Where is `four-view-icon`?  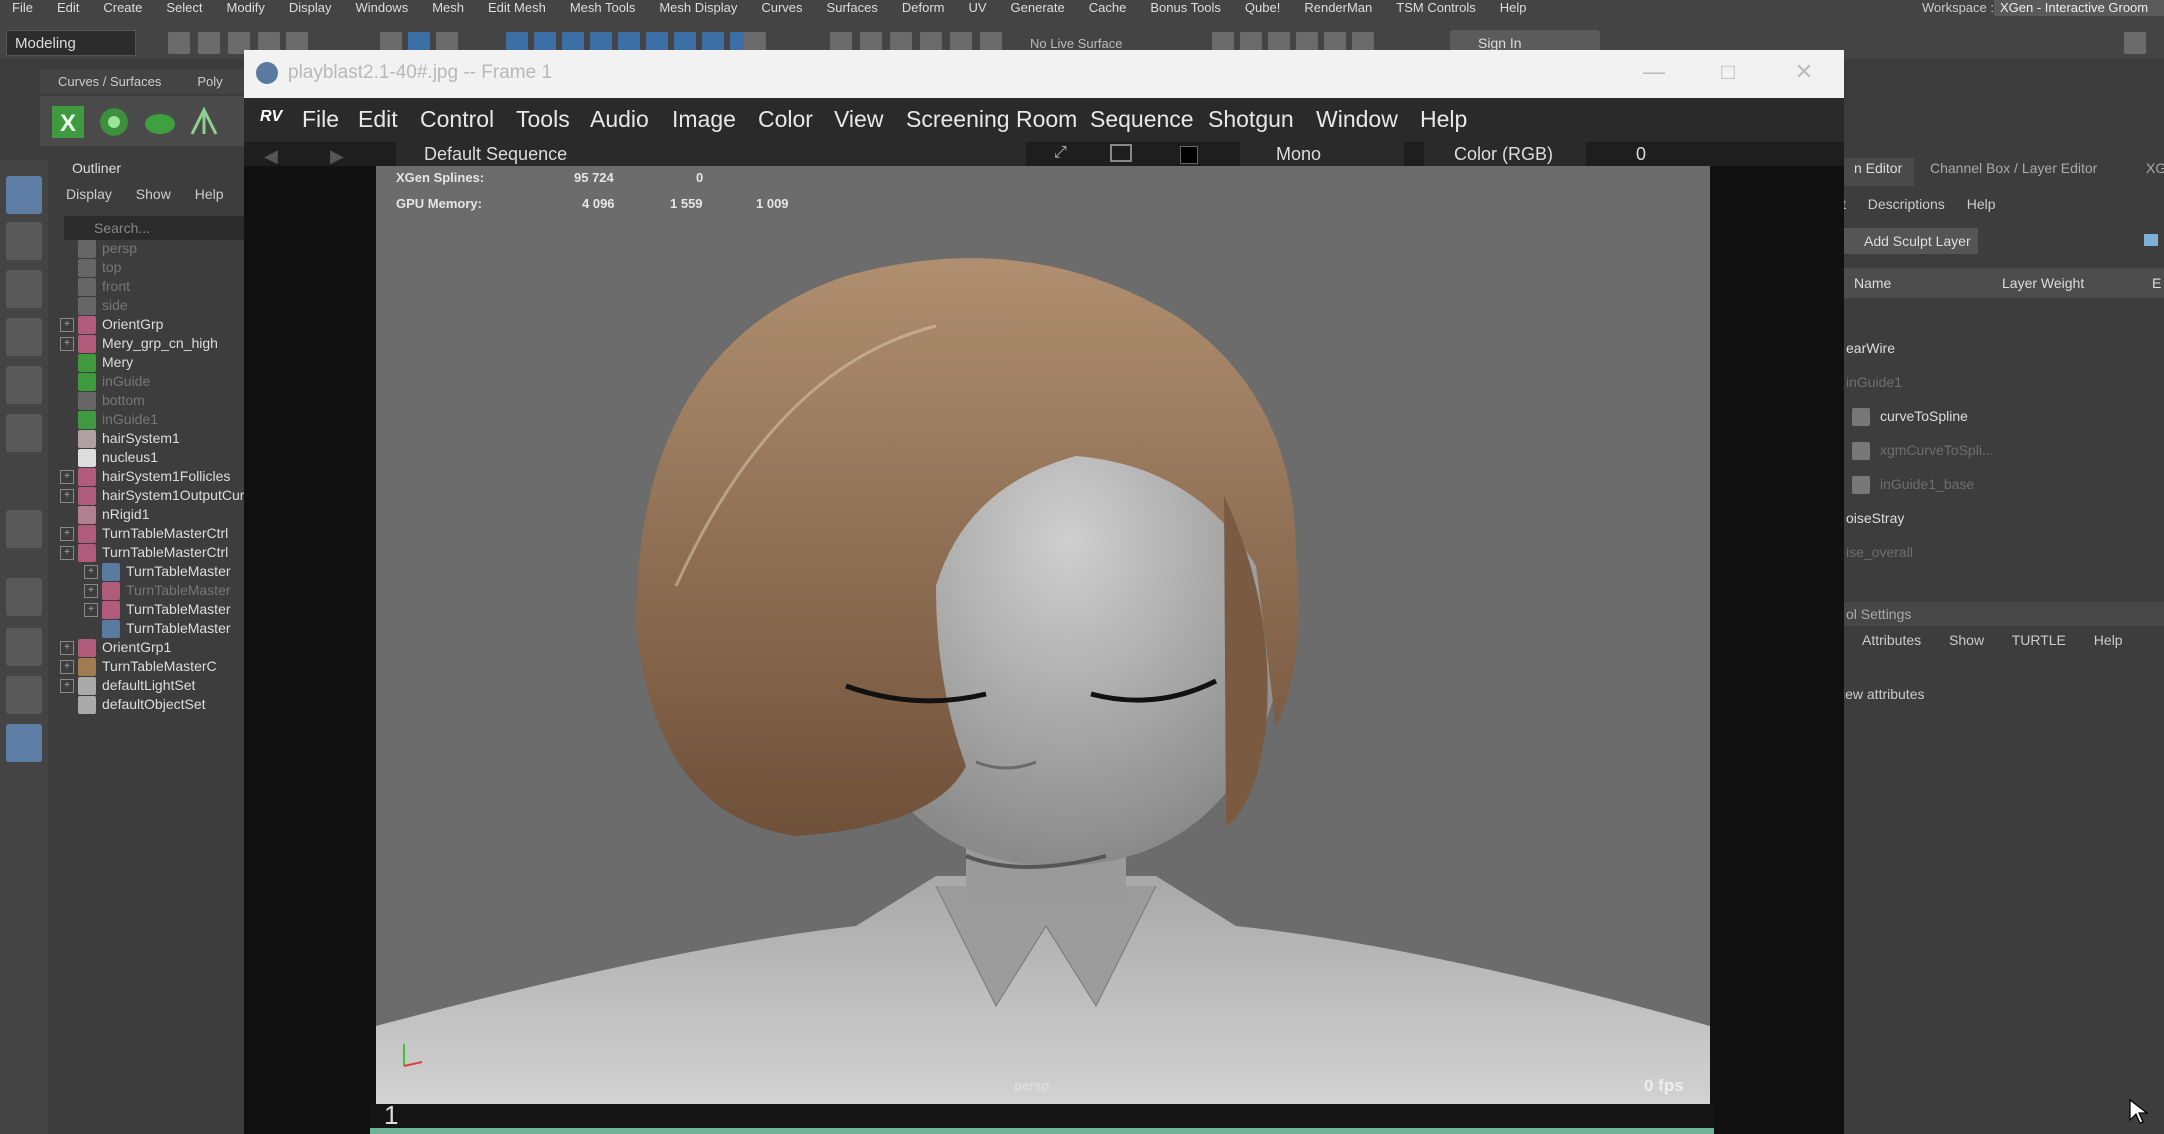
four-view-icon is located at coordinates (24, 647).